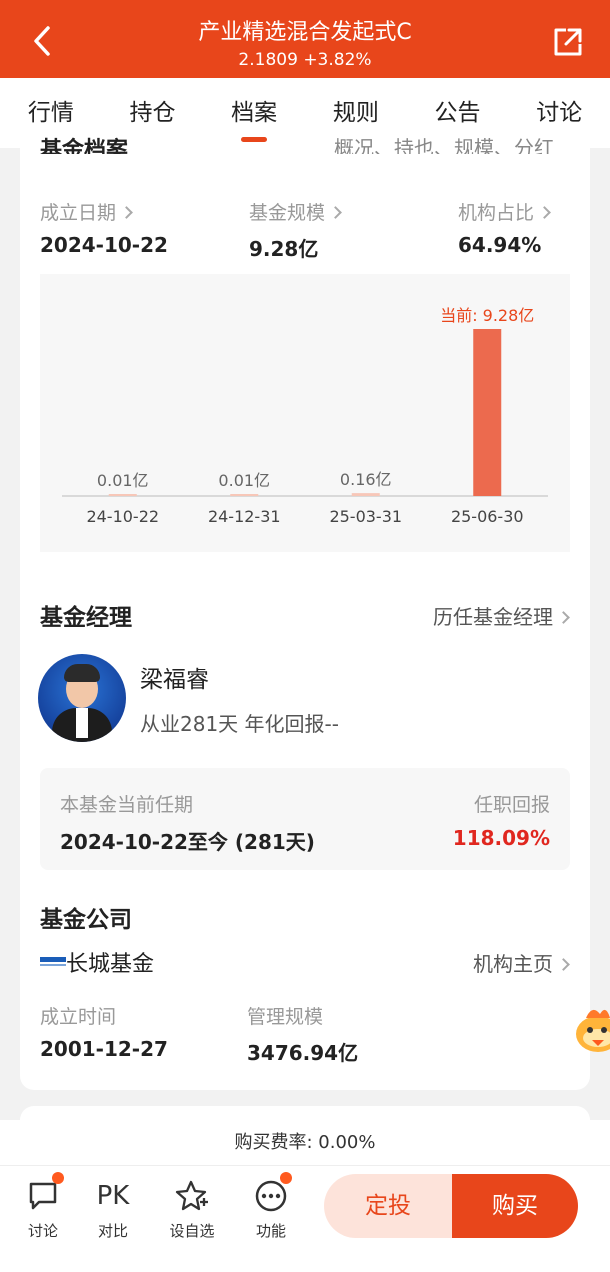 The image size is (610, 1272). Describe the element at coordinates (110, 962) in the screenshot. I see `company-name: 长城基金` at that location.